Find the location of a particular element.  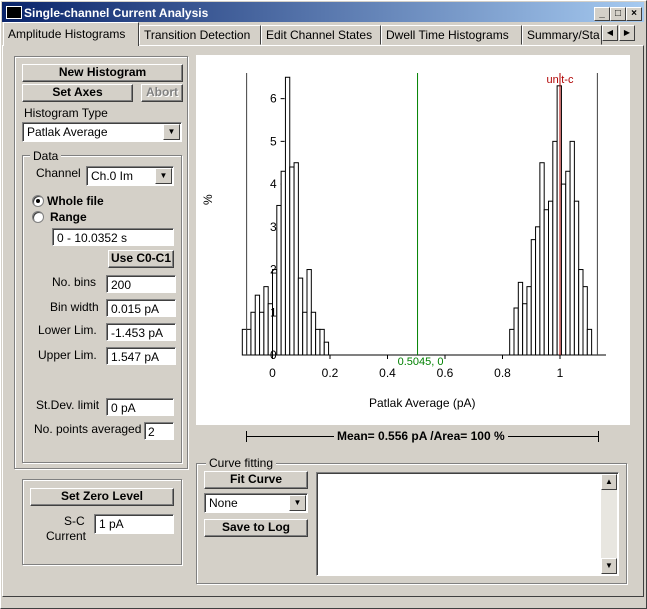

bin-width-input: 0.015 pA is located at coordinates (141, 308).